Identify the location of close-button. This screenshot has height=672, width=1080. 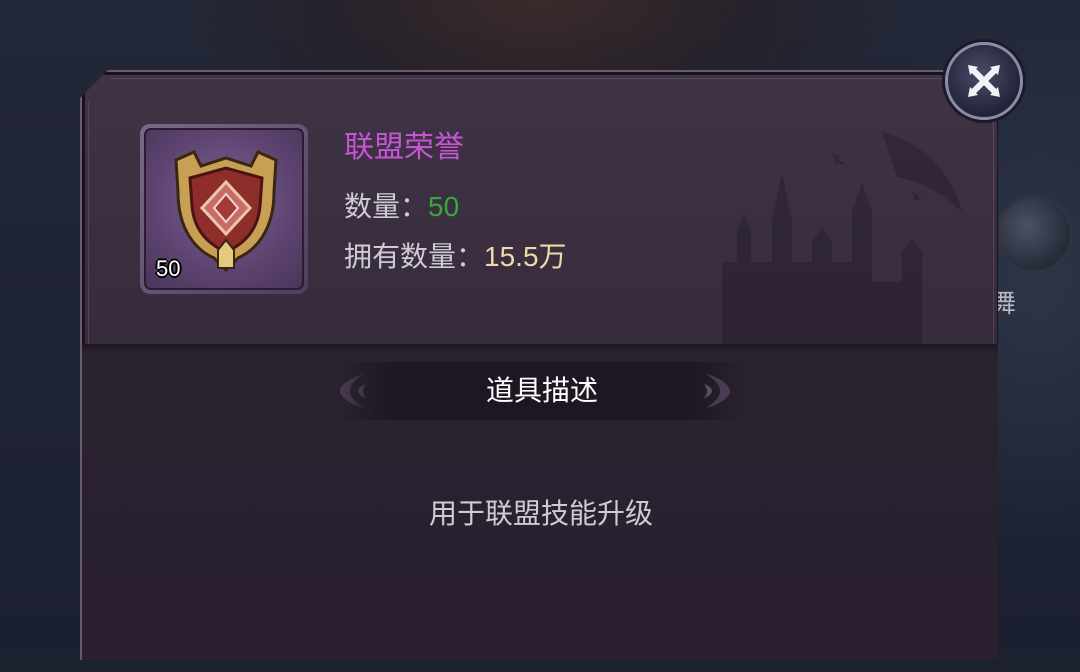
(984, 81).